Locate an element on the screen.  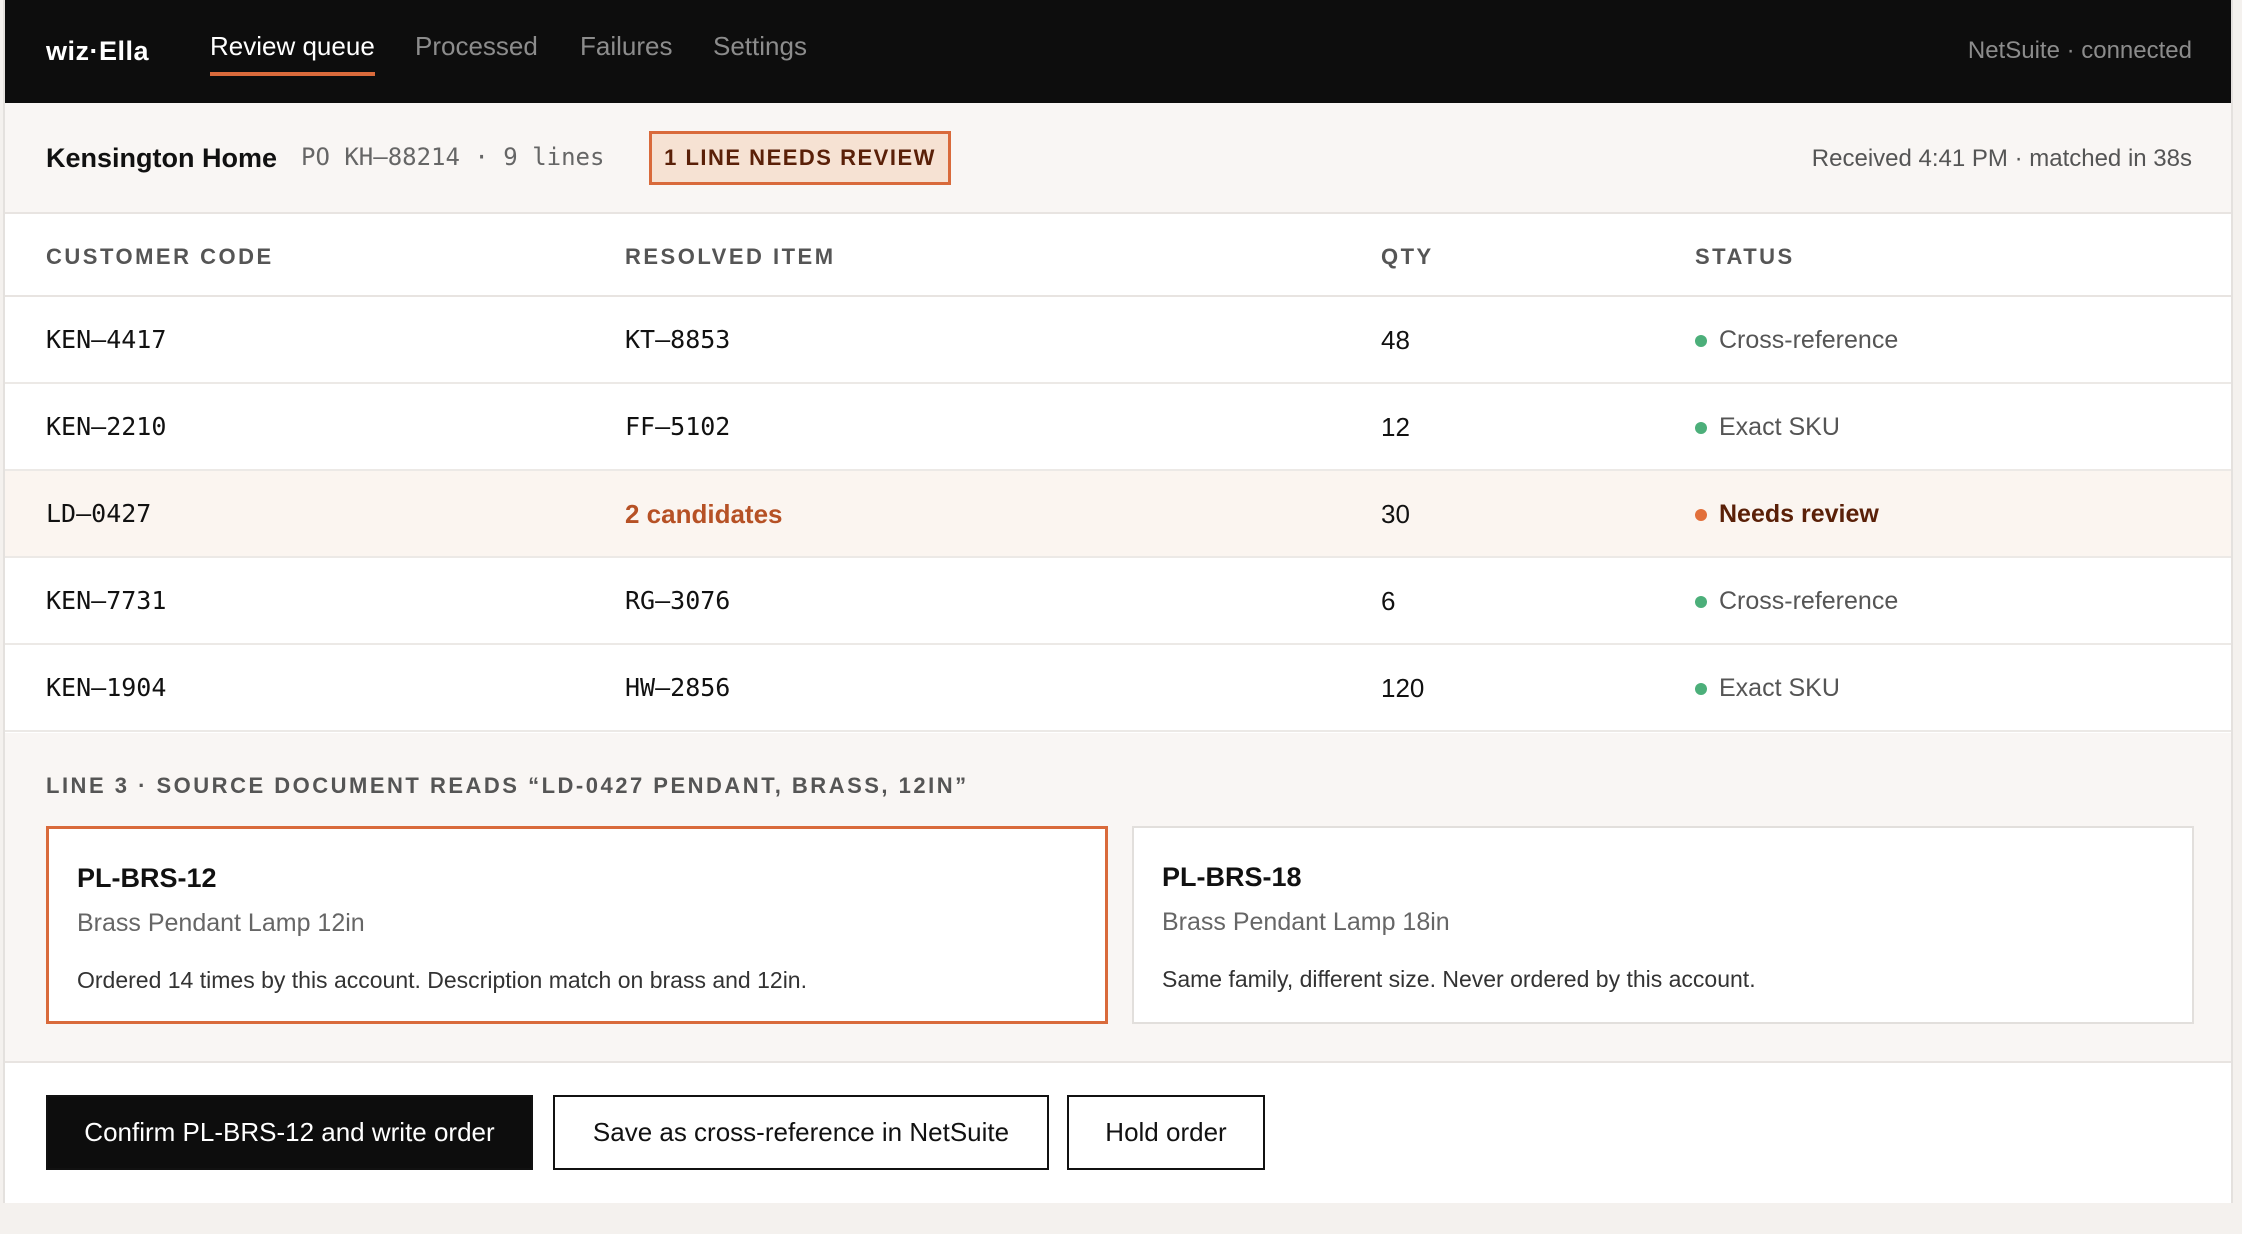
qty: 6 is located at coordinates (1388, 601).